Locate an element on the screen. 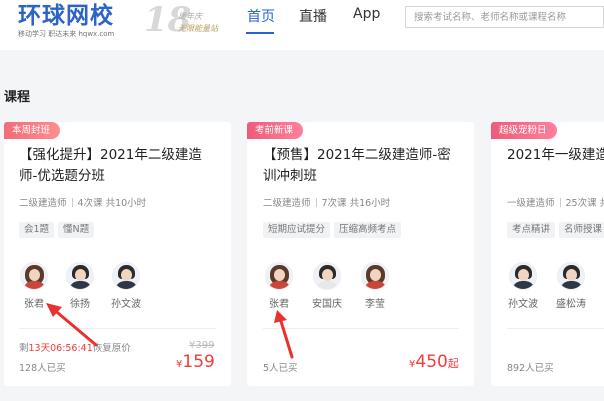 This screenshot has height=401, width=604. teacher-list: 张君 徐扬 孙文波 is located at coordinates (102, 288).